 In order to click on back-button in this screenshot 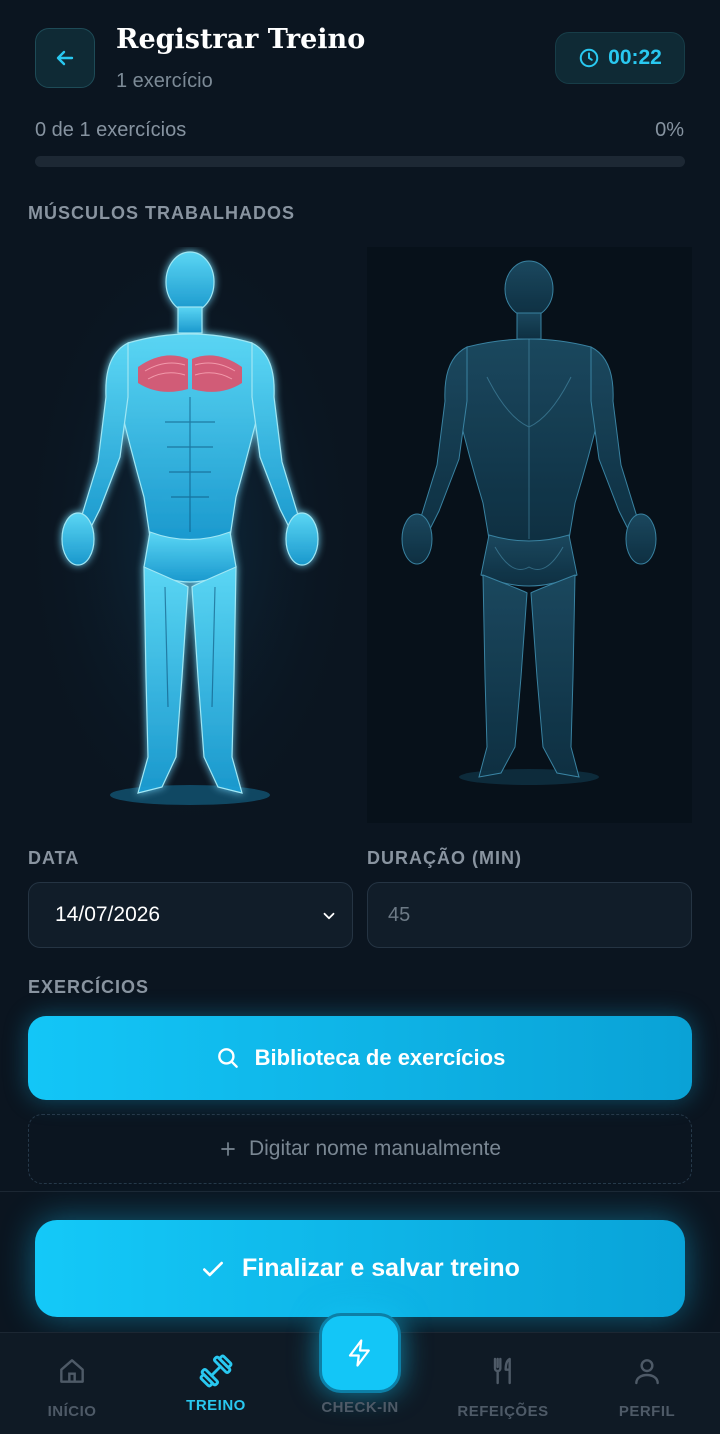, I will do `click(65, 58)`.